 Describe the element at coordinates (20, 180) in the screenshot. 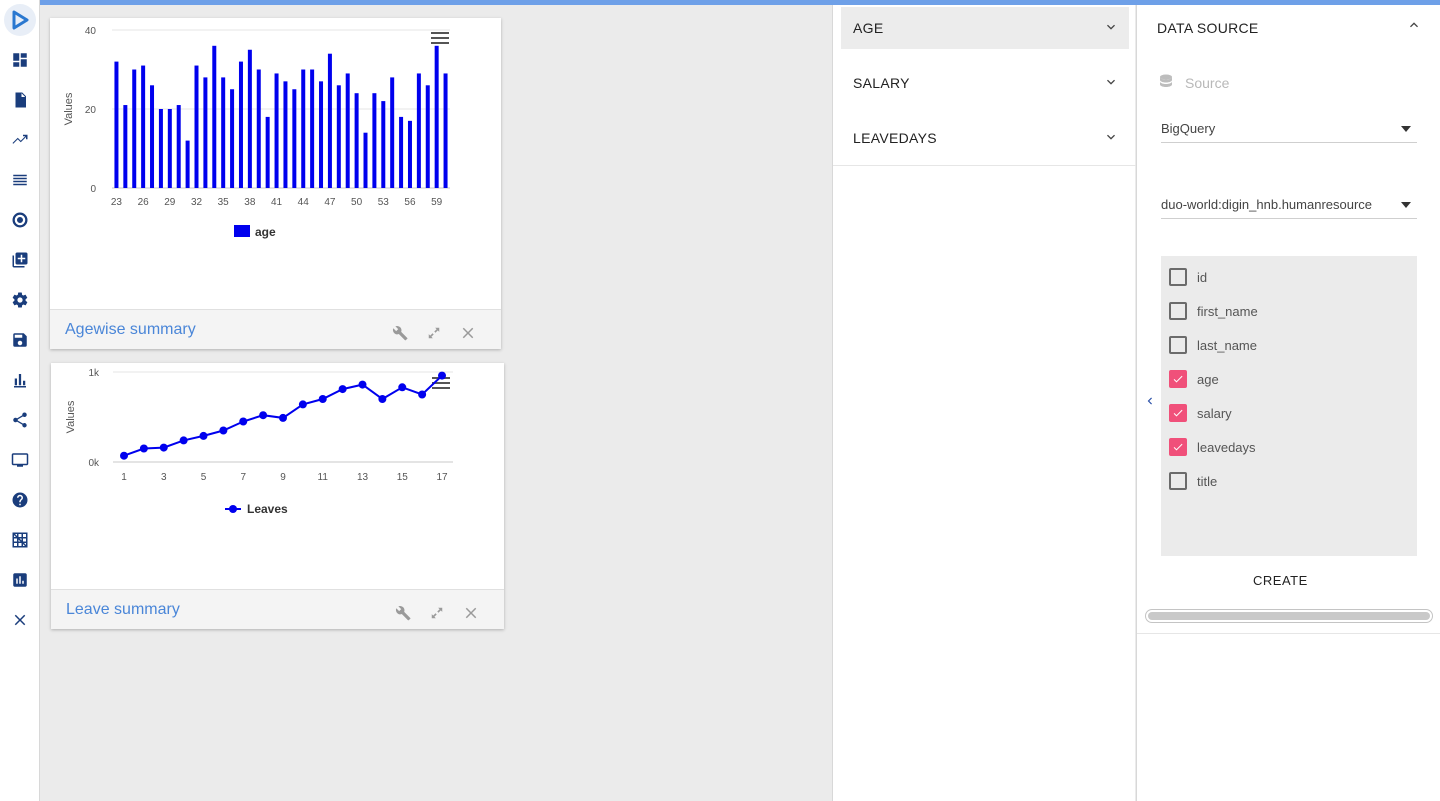

I see `list-icon` at that location.